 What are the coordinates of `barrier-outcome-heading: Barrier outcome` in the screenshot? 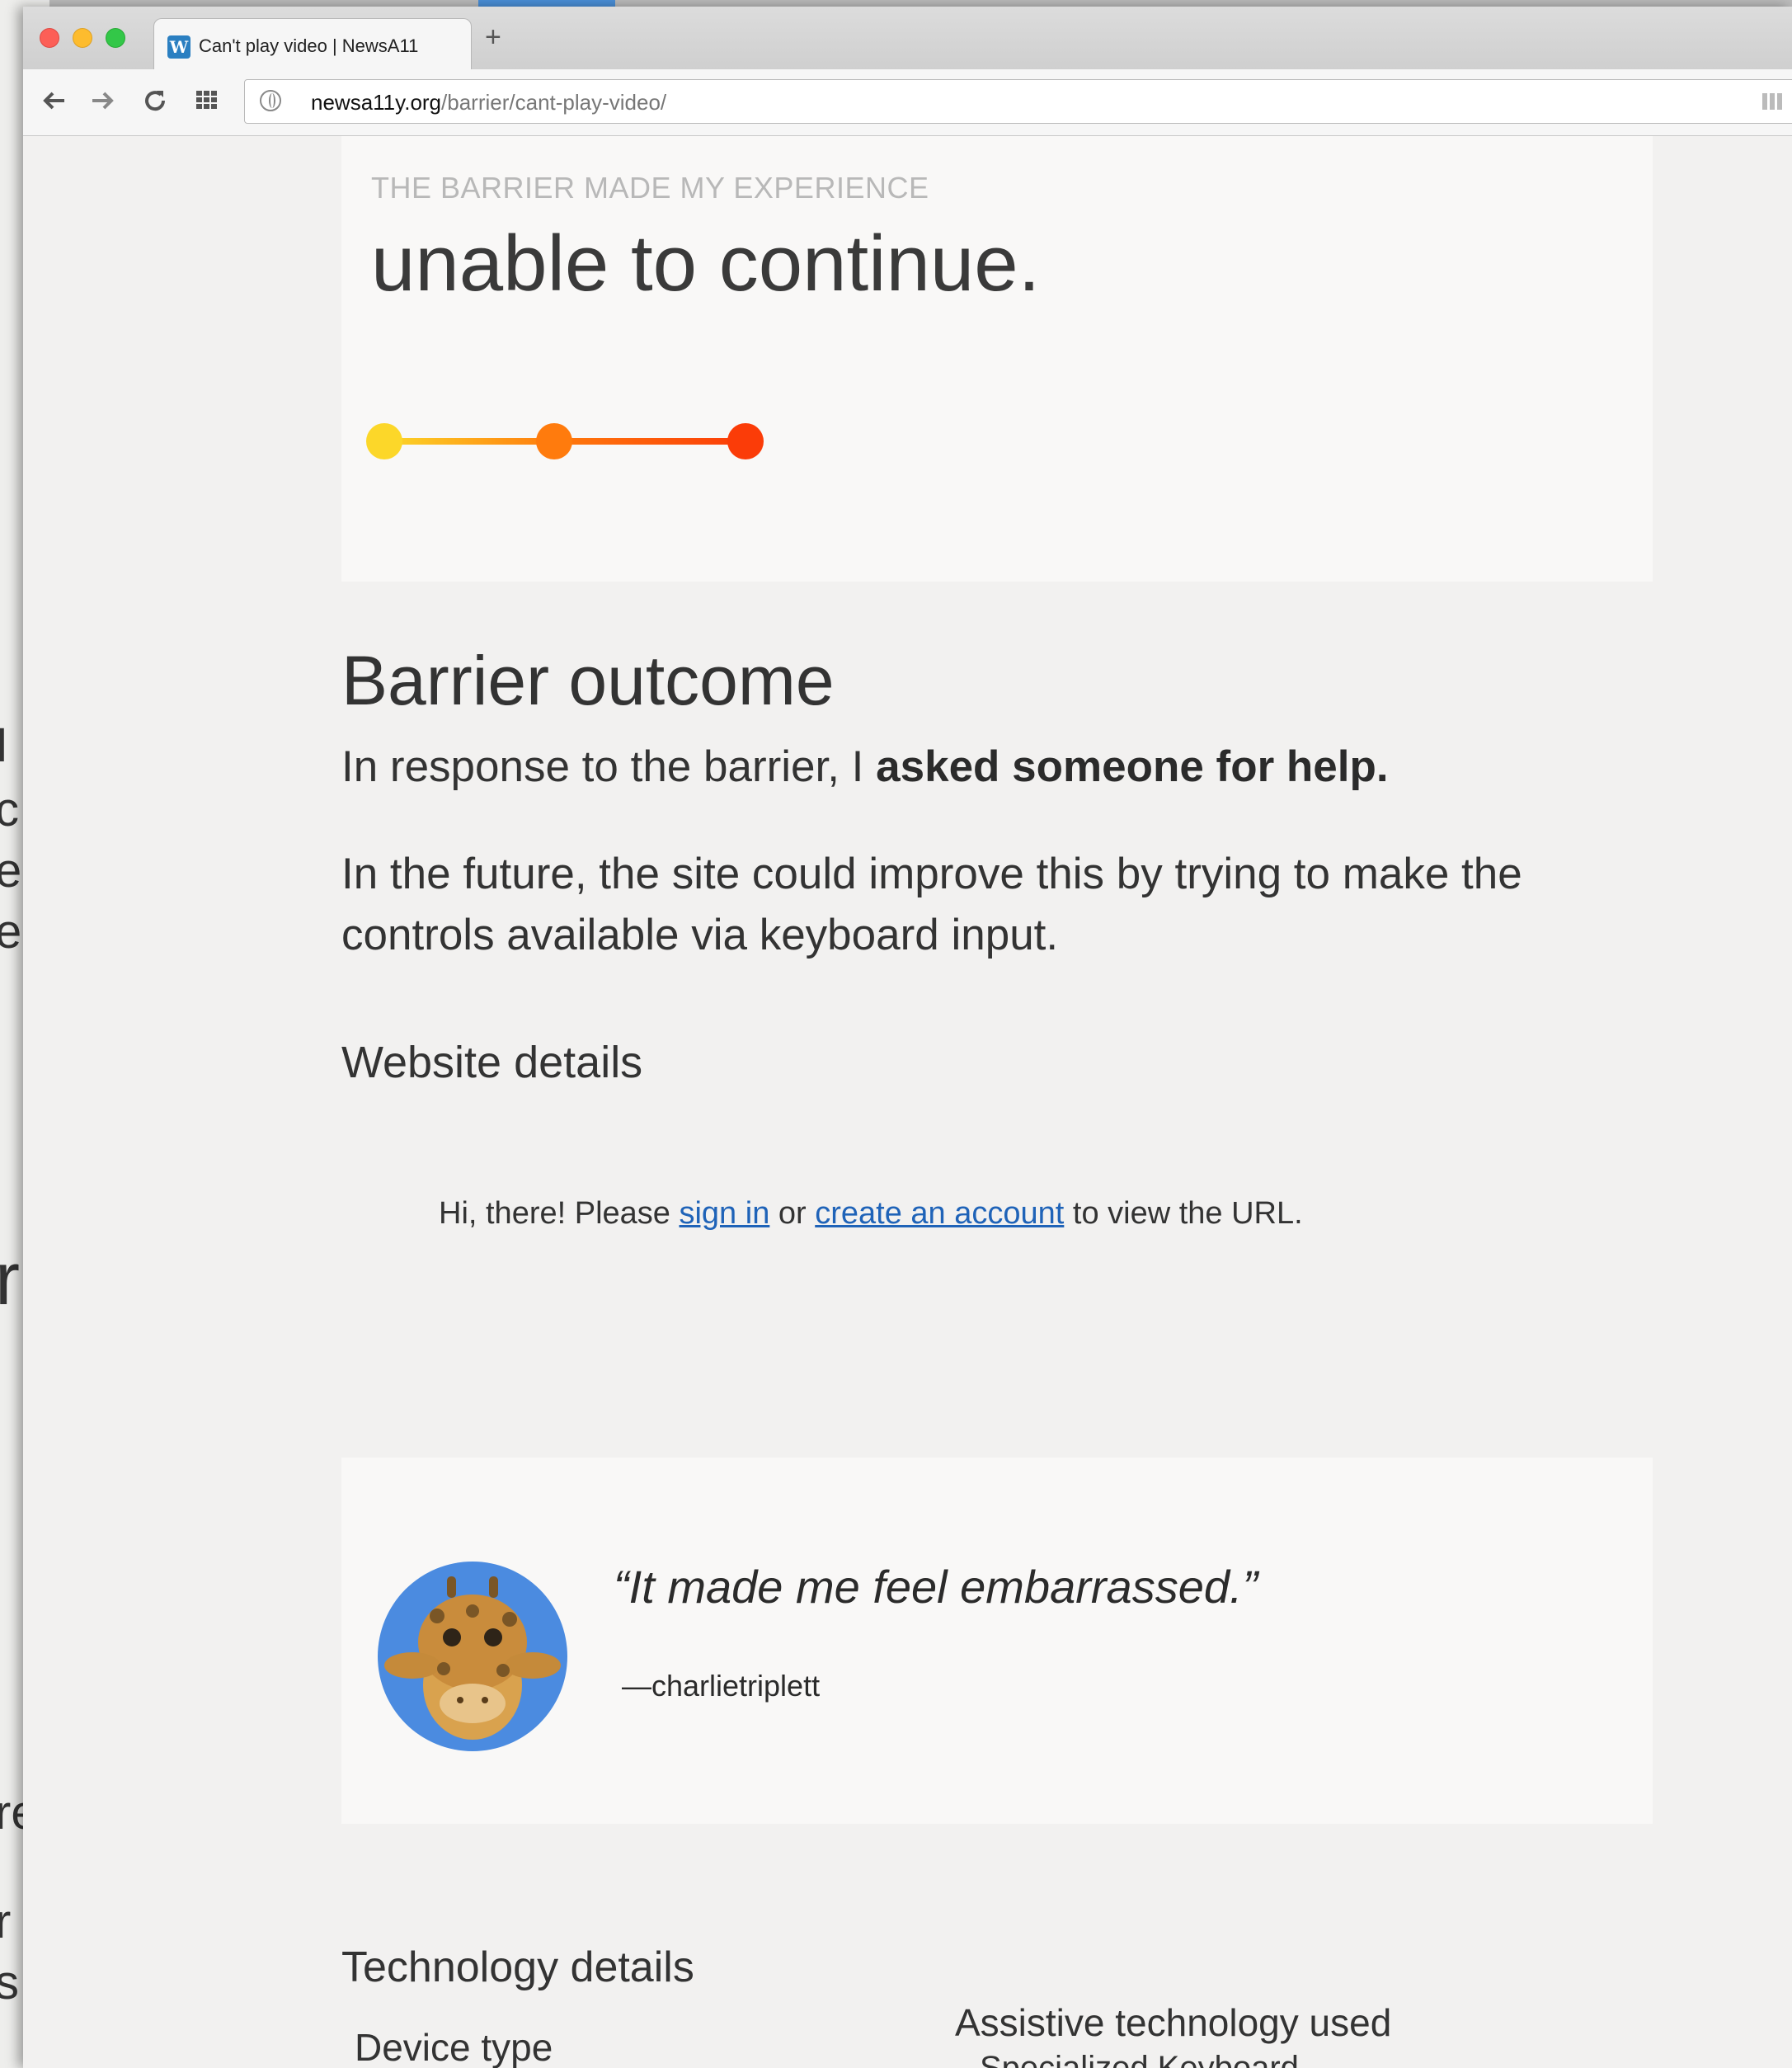 It's located at (588, 680).